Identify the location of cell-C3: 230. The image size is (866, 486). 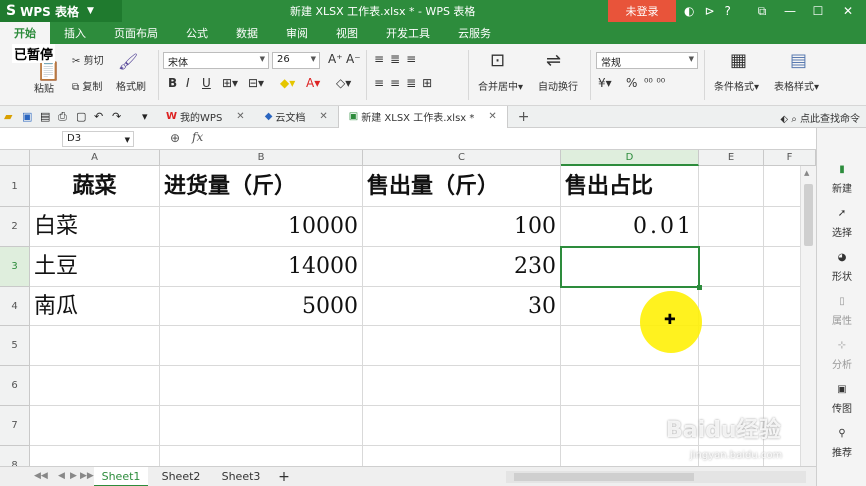
(462, 267).